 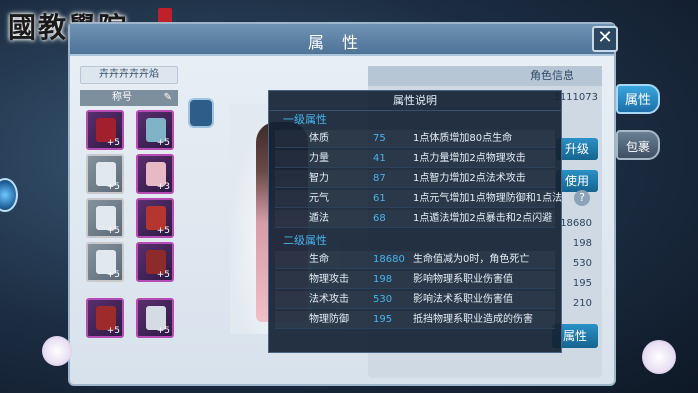 What do you see at coordinates (201, 113) in the screenshot?
I see `emblem-icon` at bounding box center [201, 113].